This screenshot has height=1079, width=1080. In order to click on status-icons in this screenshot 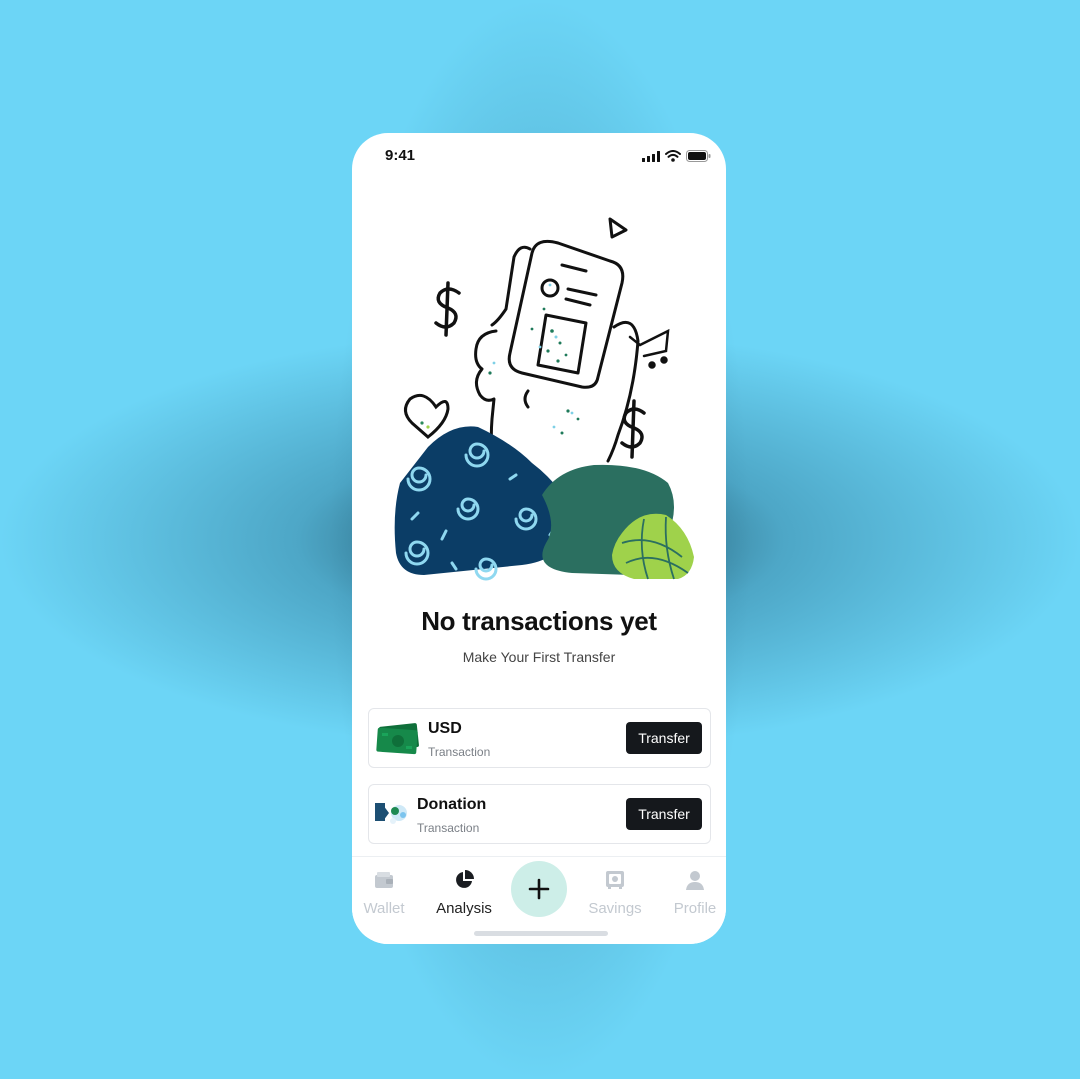, I will do `click(676, 156)`.